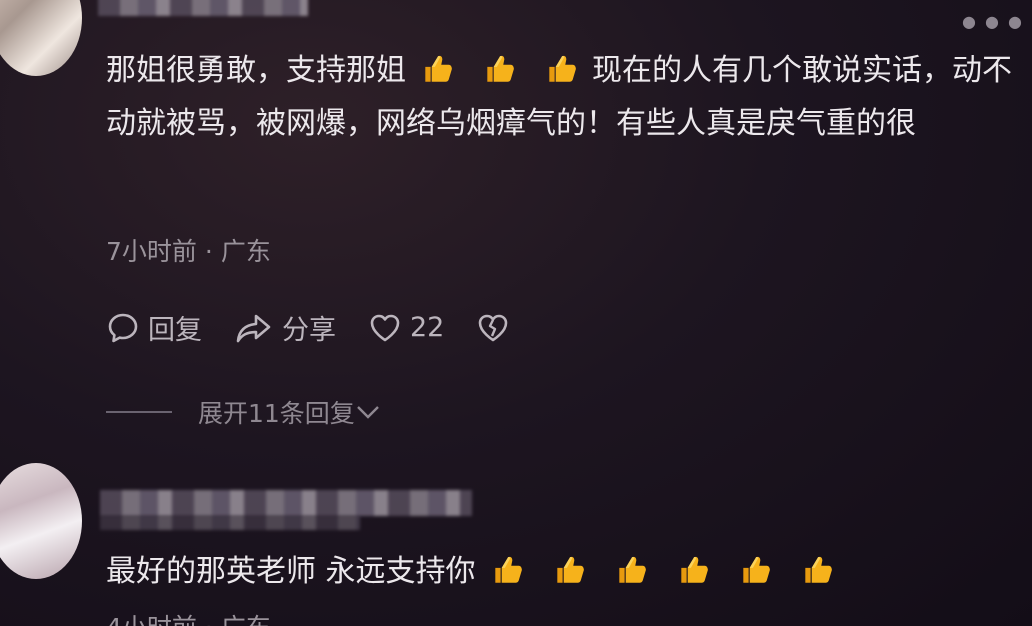 The image size is (1032, 626). Describe the element at coordinates (123, 327) in the screenshot. I see `comment-bubble-icon` at that location.